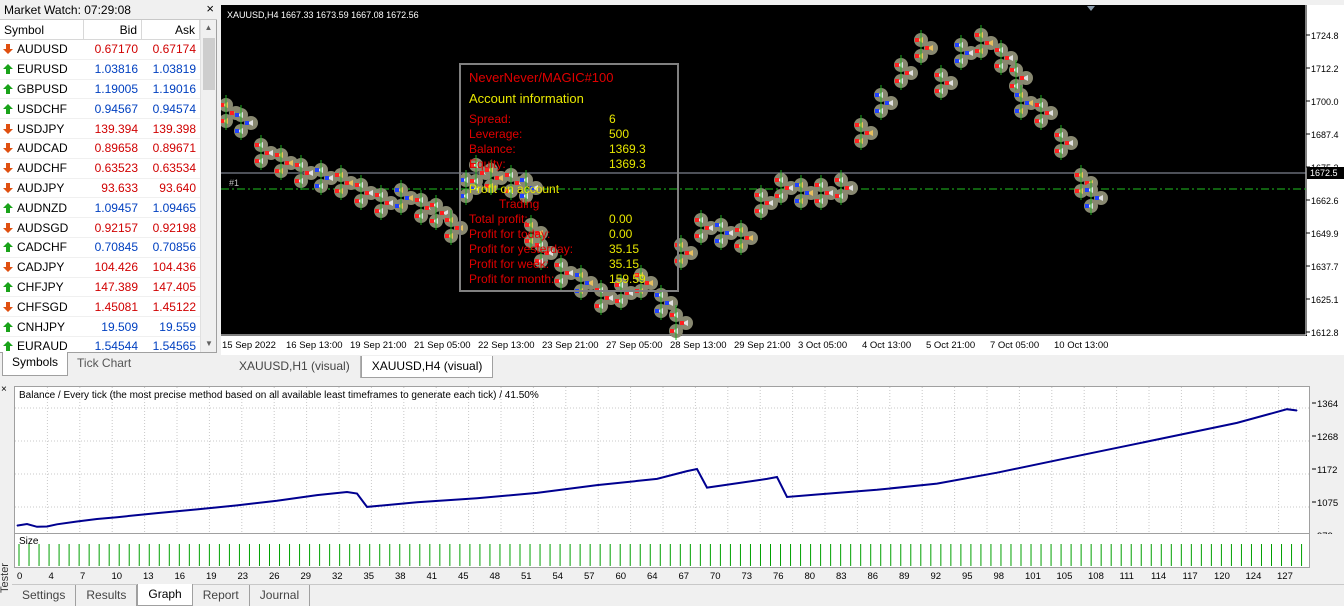 The image size is (1344, 606). I want to click on trade-x-label: 26, so click(274, 576).